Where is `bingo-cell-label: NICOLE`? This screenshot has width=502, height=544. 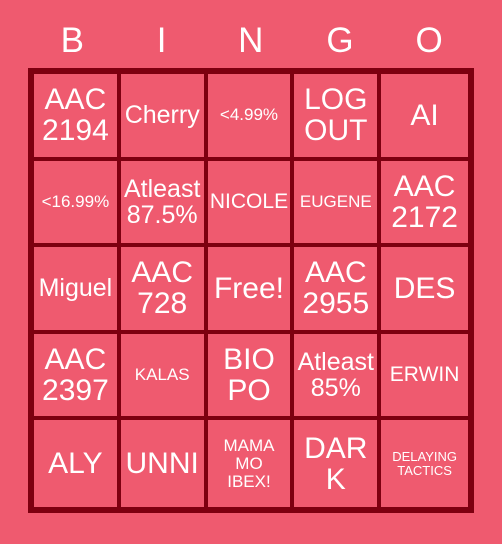
bingo-cell-label: NICOLE is located at coordinates (249, 201).